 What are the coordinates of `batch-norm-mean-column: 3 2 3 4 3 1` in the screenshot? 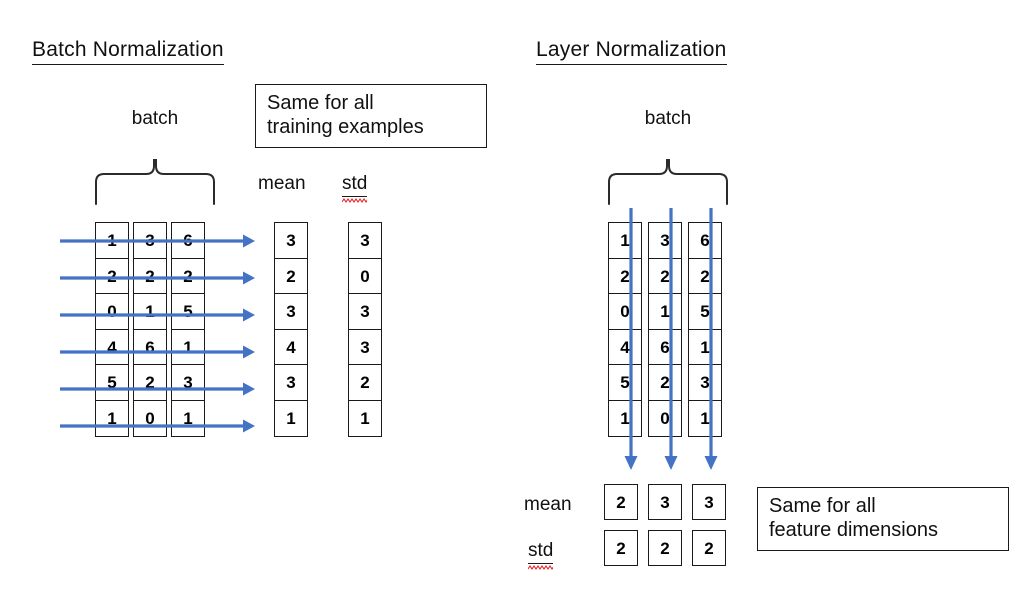 It's located at (291, 330).